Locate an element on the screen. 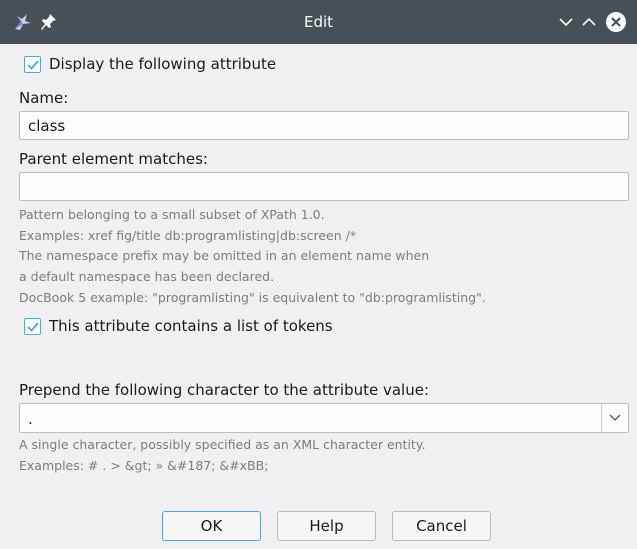 This screenshot has width=637, height=549. display-attribute-row: Display the following attribute is located at coordinates (150, 64).